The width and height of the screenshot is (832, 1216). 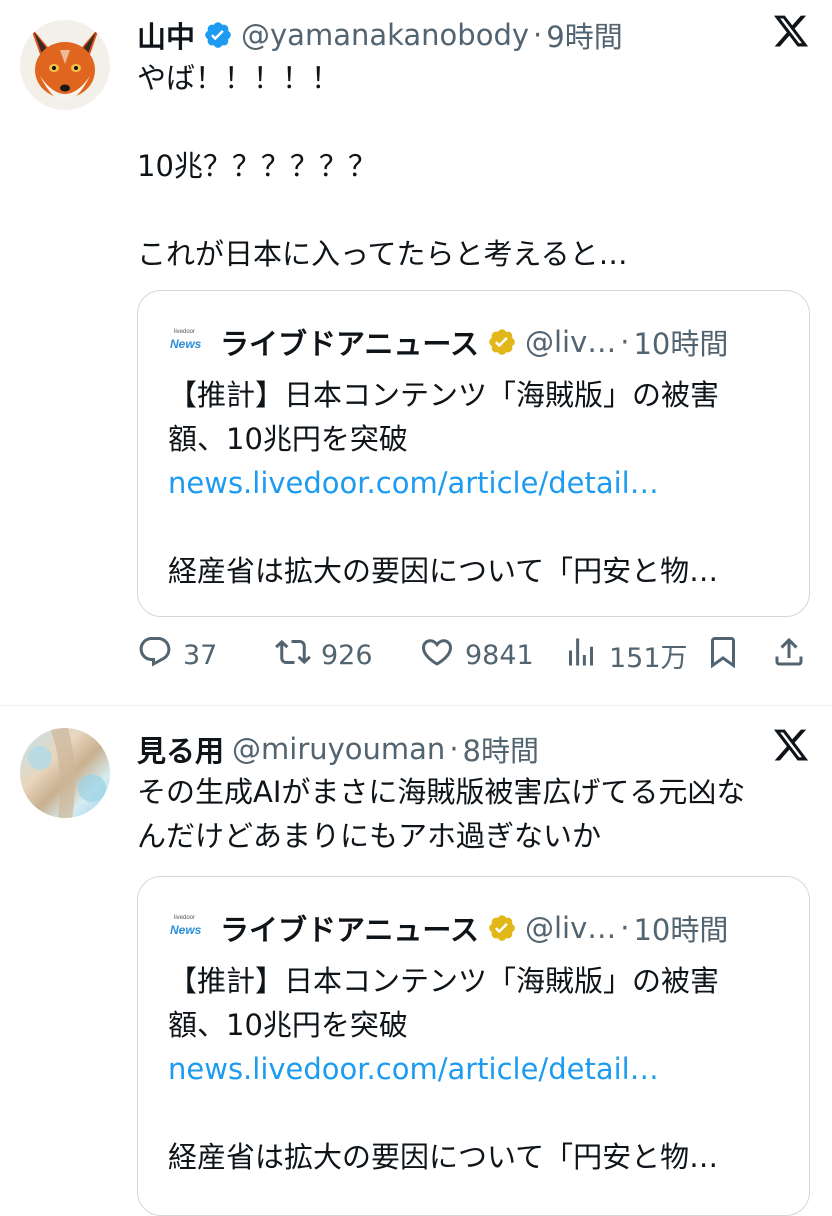 What do you see at coordinates (338, 749) in the screenshot?
I see `user-handle: @miruyouman` at bounding box center [338, 749].